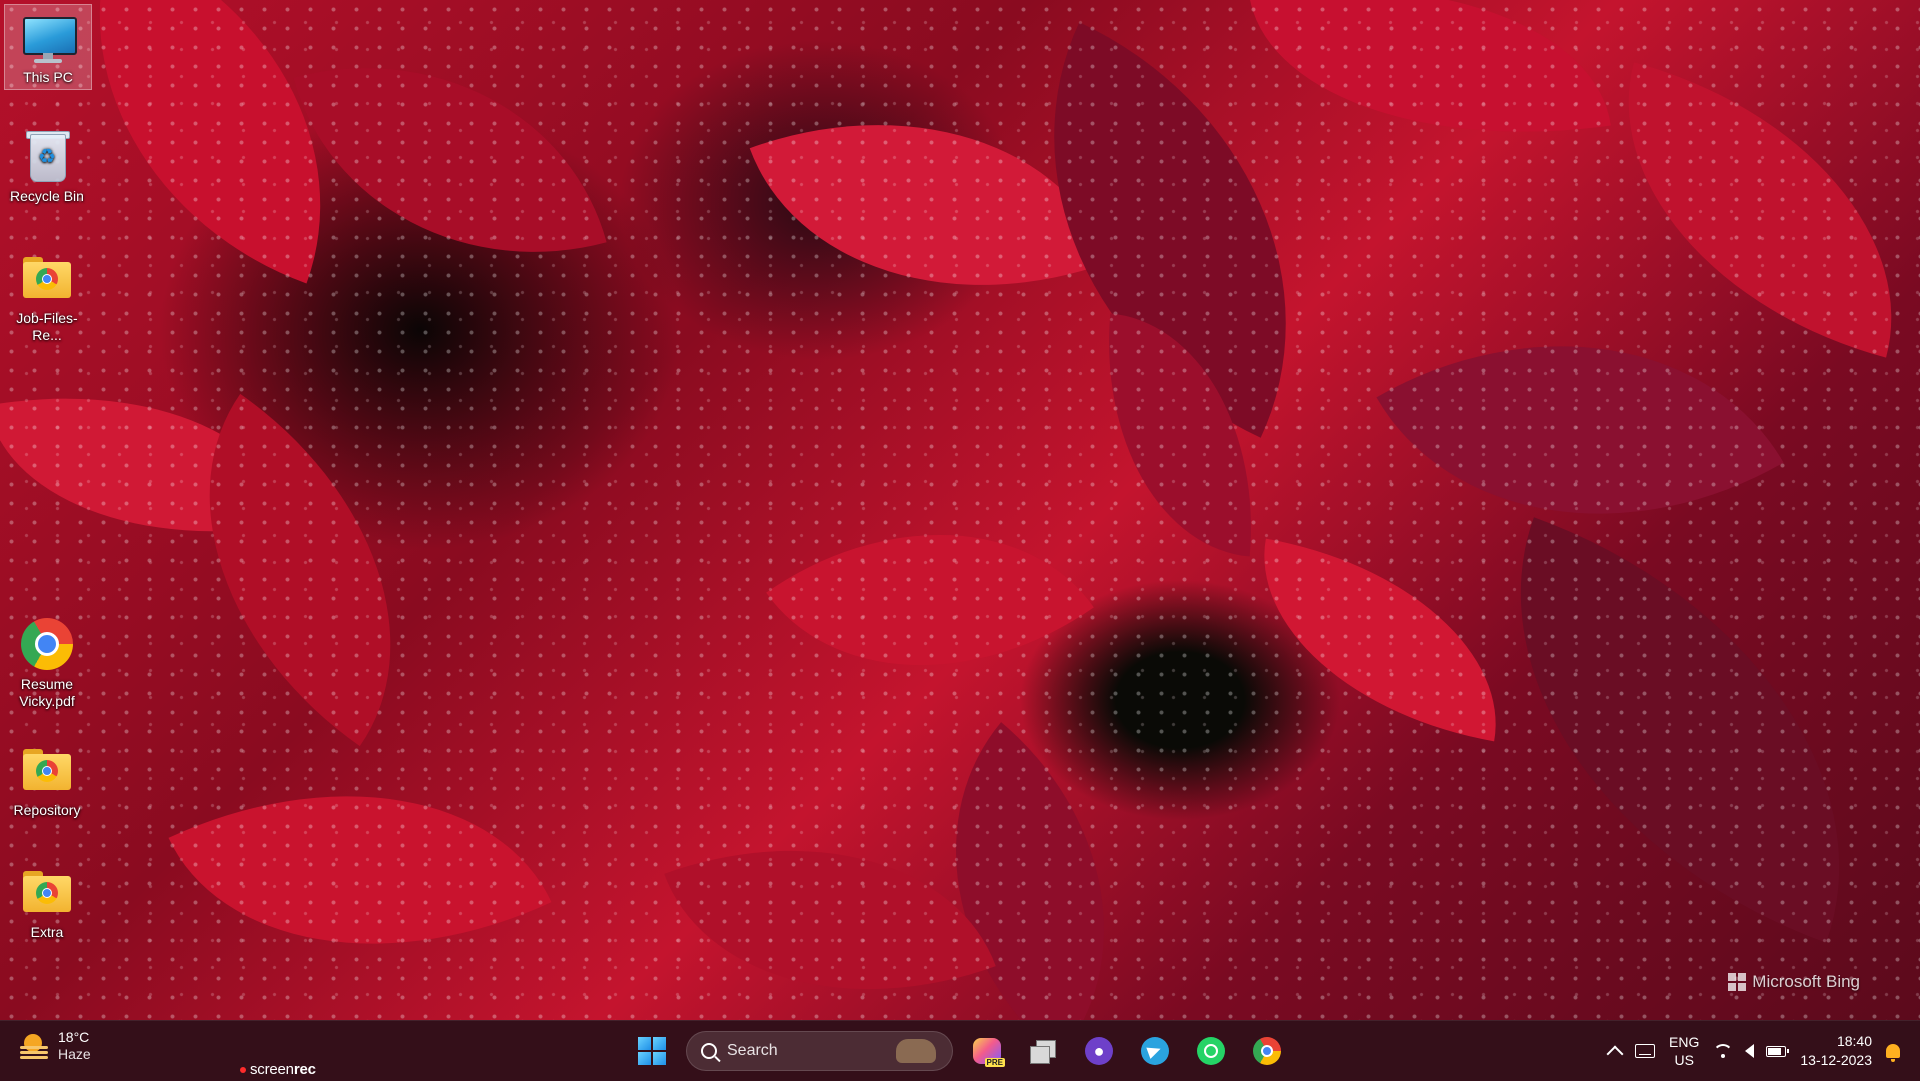 This screenshot has height=1081, width=1920. Describe the element at coordinates (47, 196) in the screenshot. I see `desktop-icon-label: Recycle Bin` at that location.